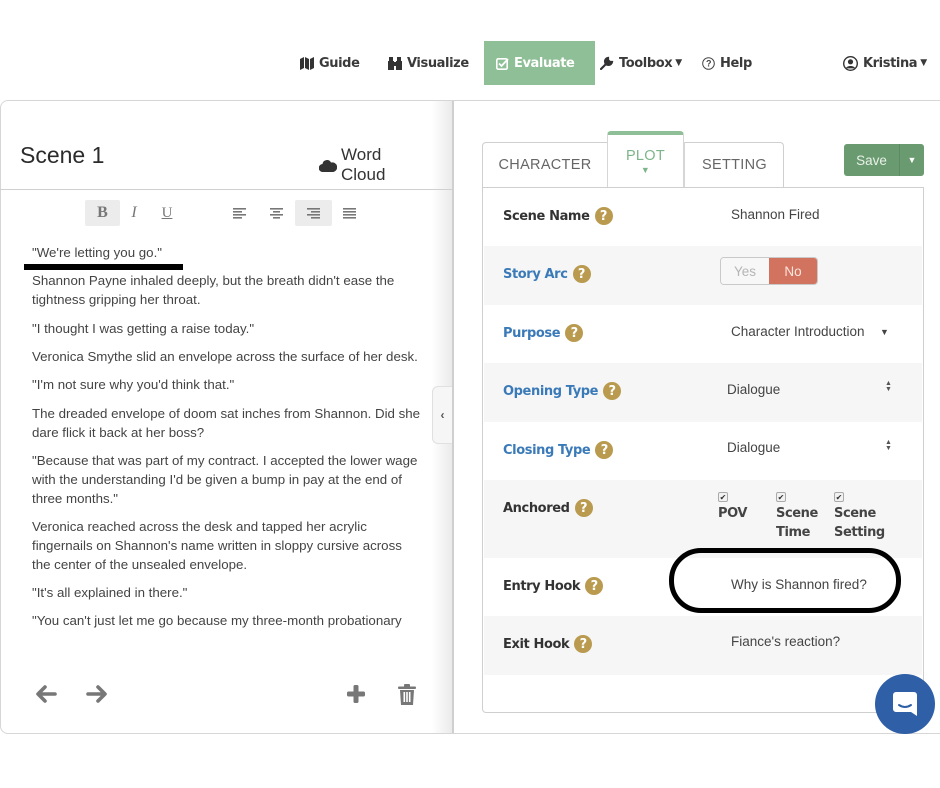 The image size is (940, 788). What do you see at coordinates (641, 63) in the screenshot?
I see `nav-toolbox: Toolbox ▼` at bounding box center [641, 63].